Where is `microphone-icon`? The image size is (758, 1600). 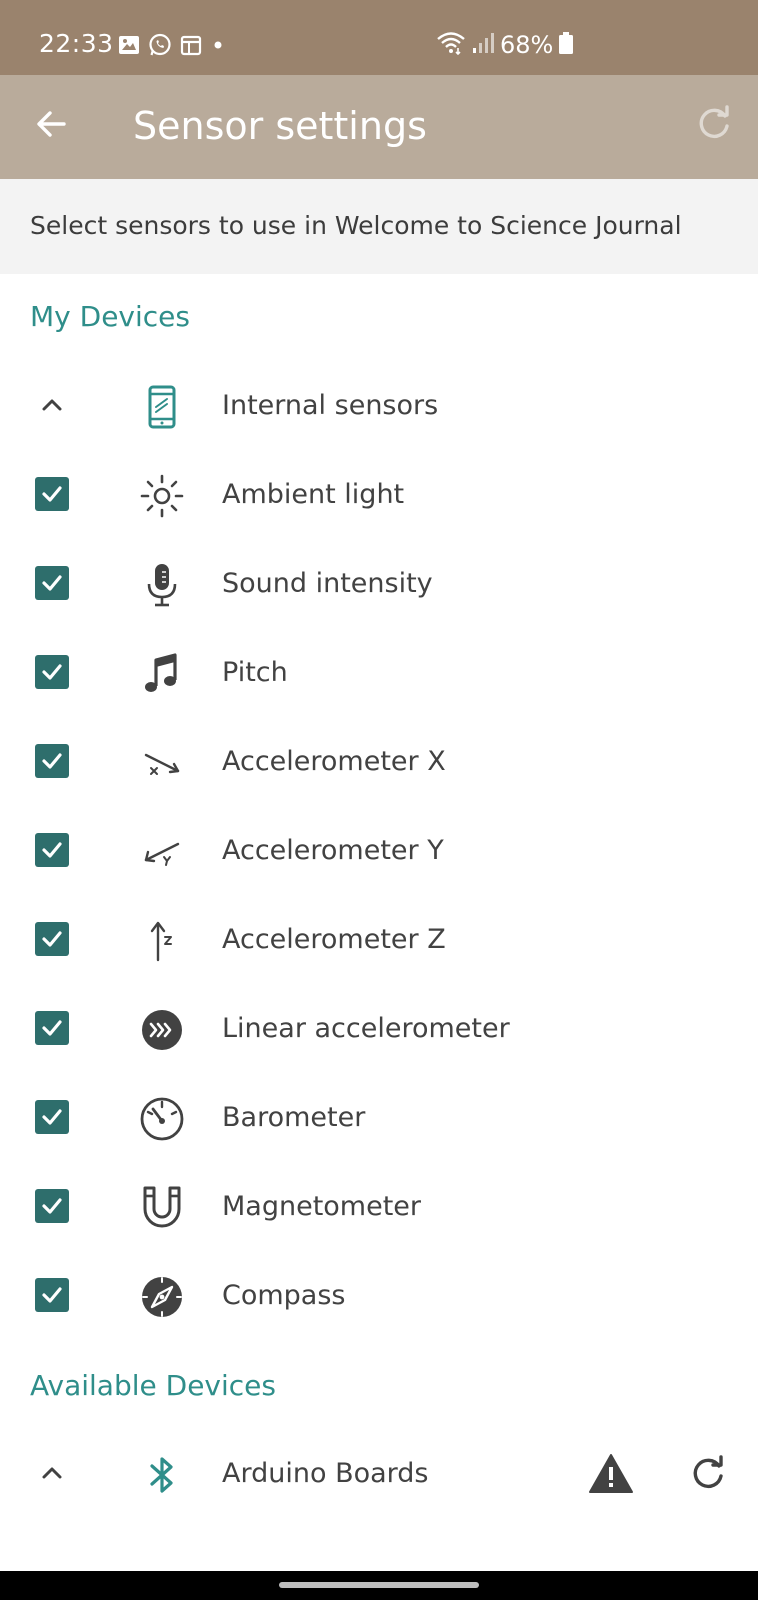 microphone-icon is located at coordinates (162, 585).